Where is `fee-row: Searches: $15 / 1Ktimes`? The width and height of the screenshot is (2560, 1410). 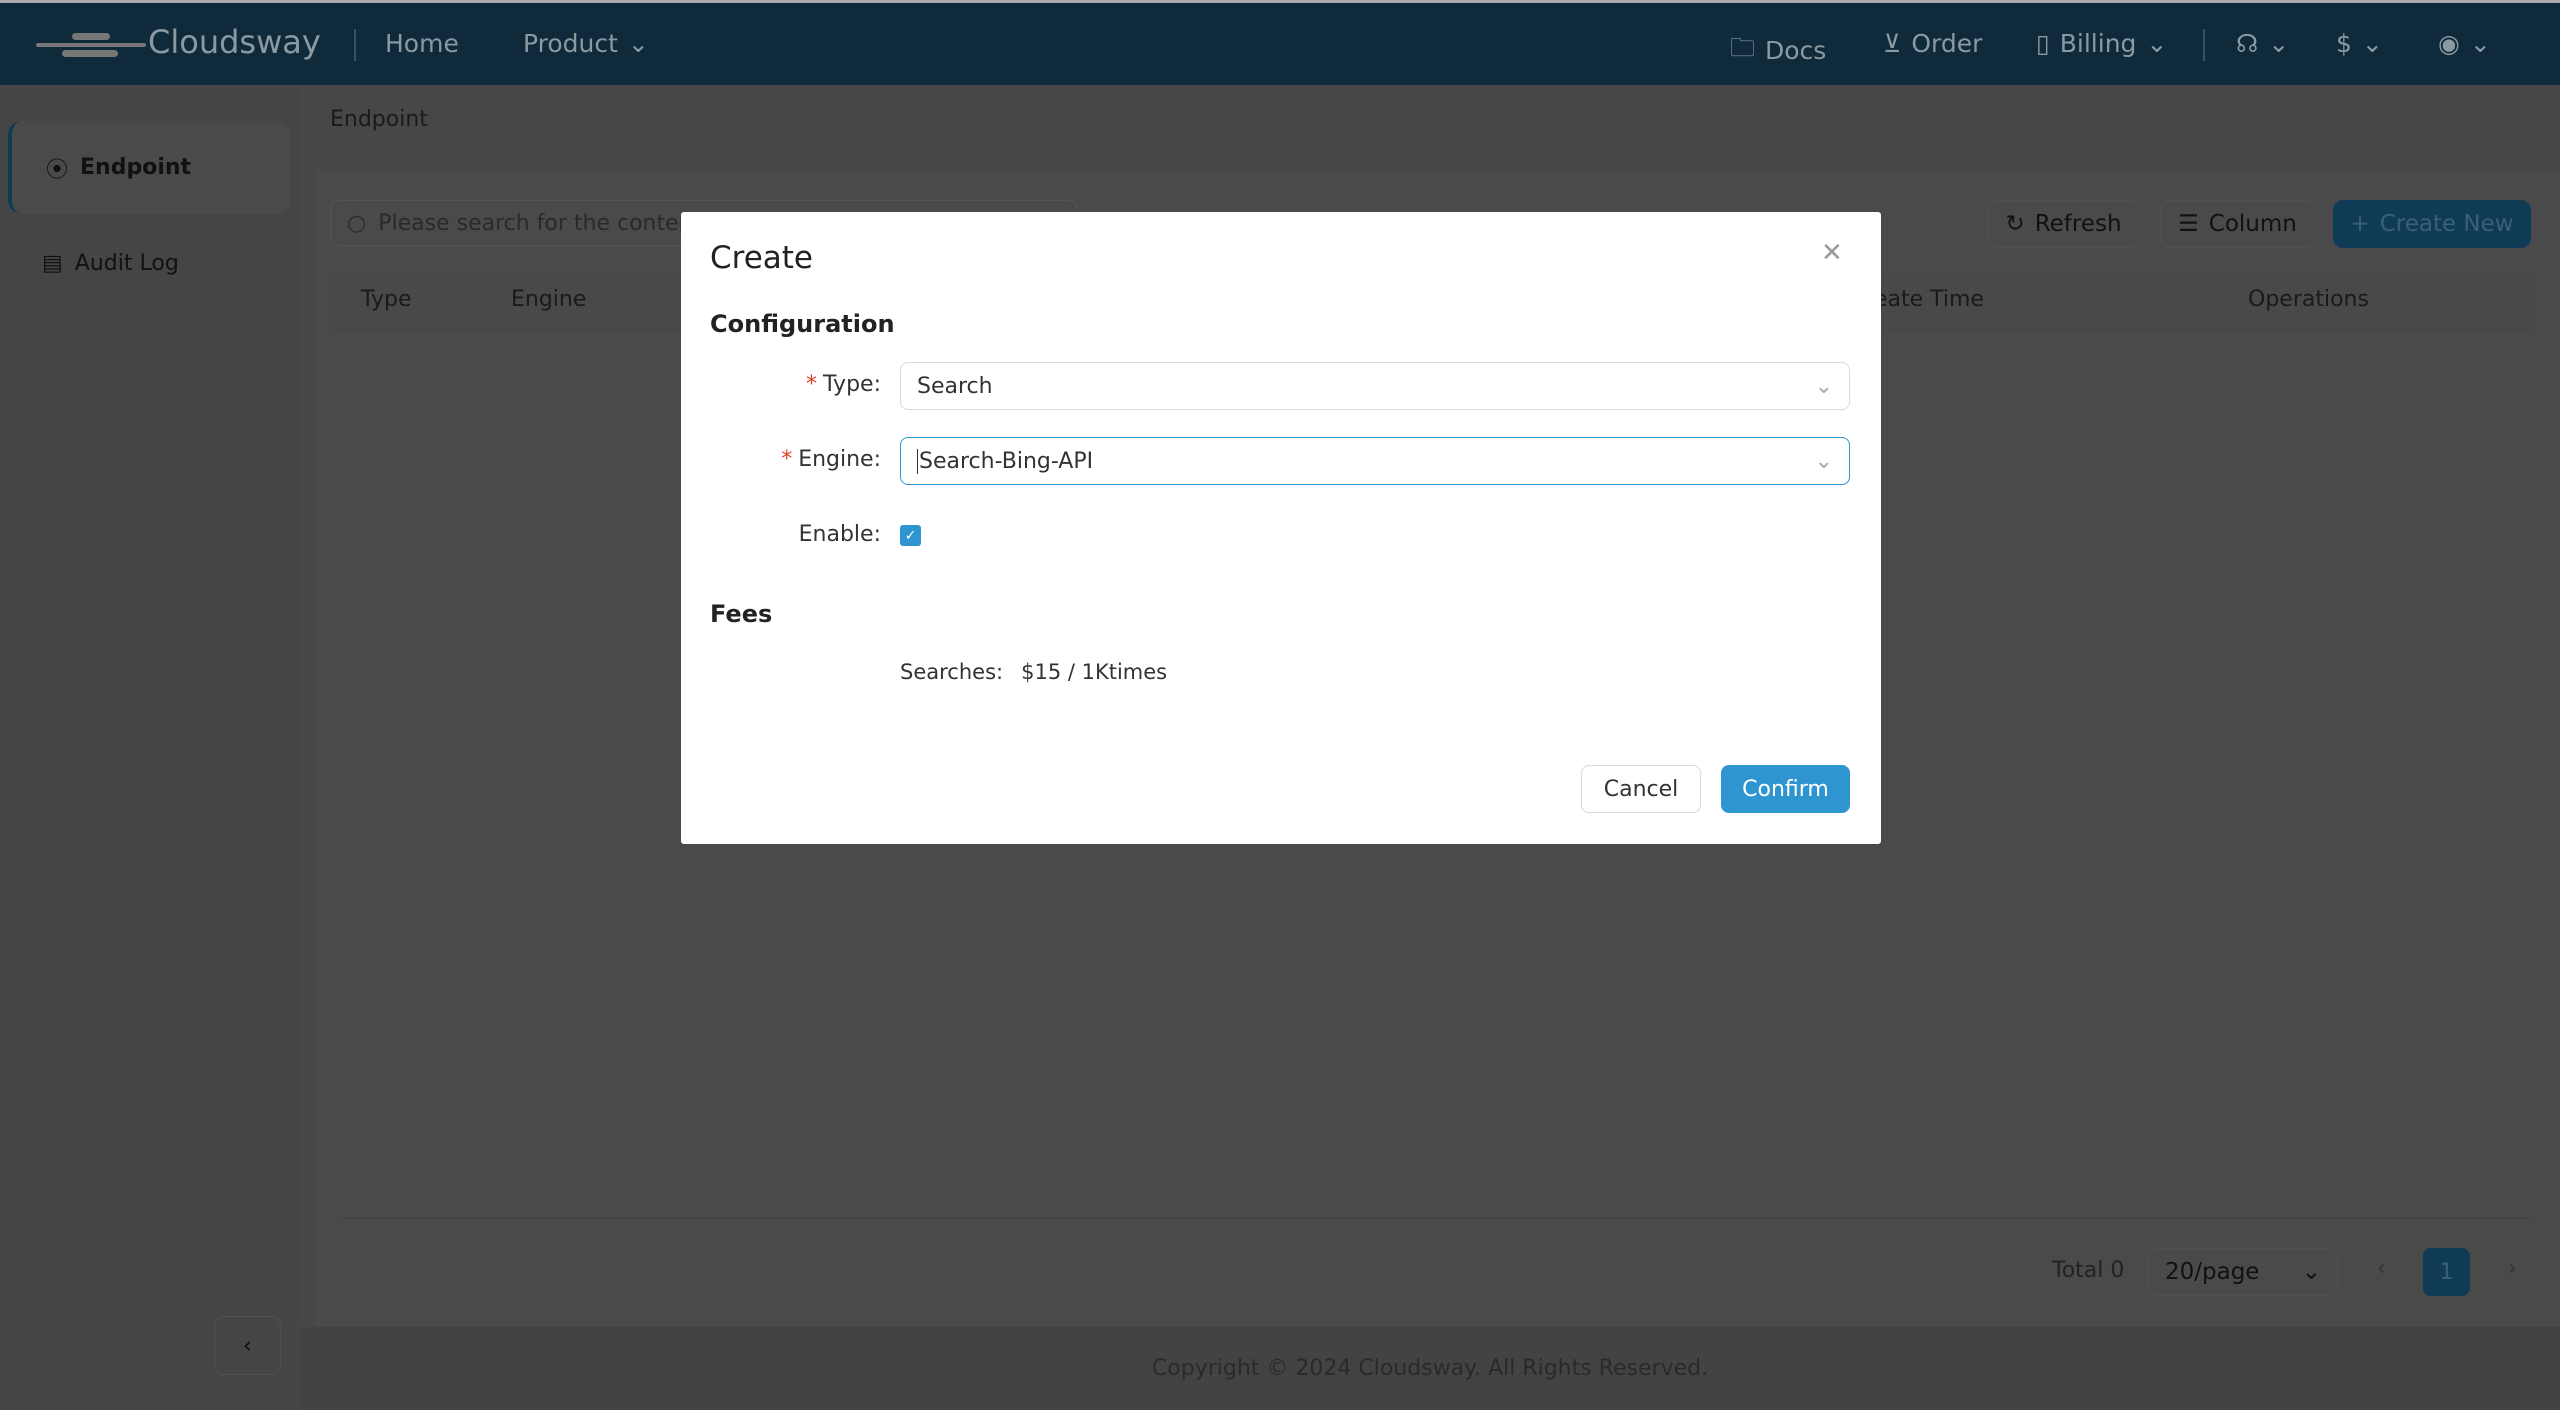
fee-row: Searches: $15 / 1Ktimes is located at coordinates (1033, 672).